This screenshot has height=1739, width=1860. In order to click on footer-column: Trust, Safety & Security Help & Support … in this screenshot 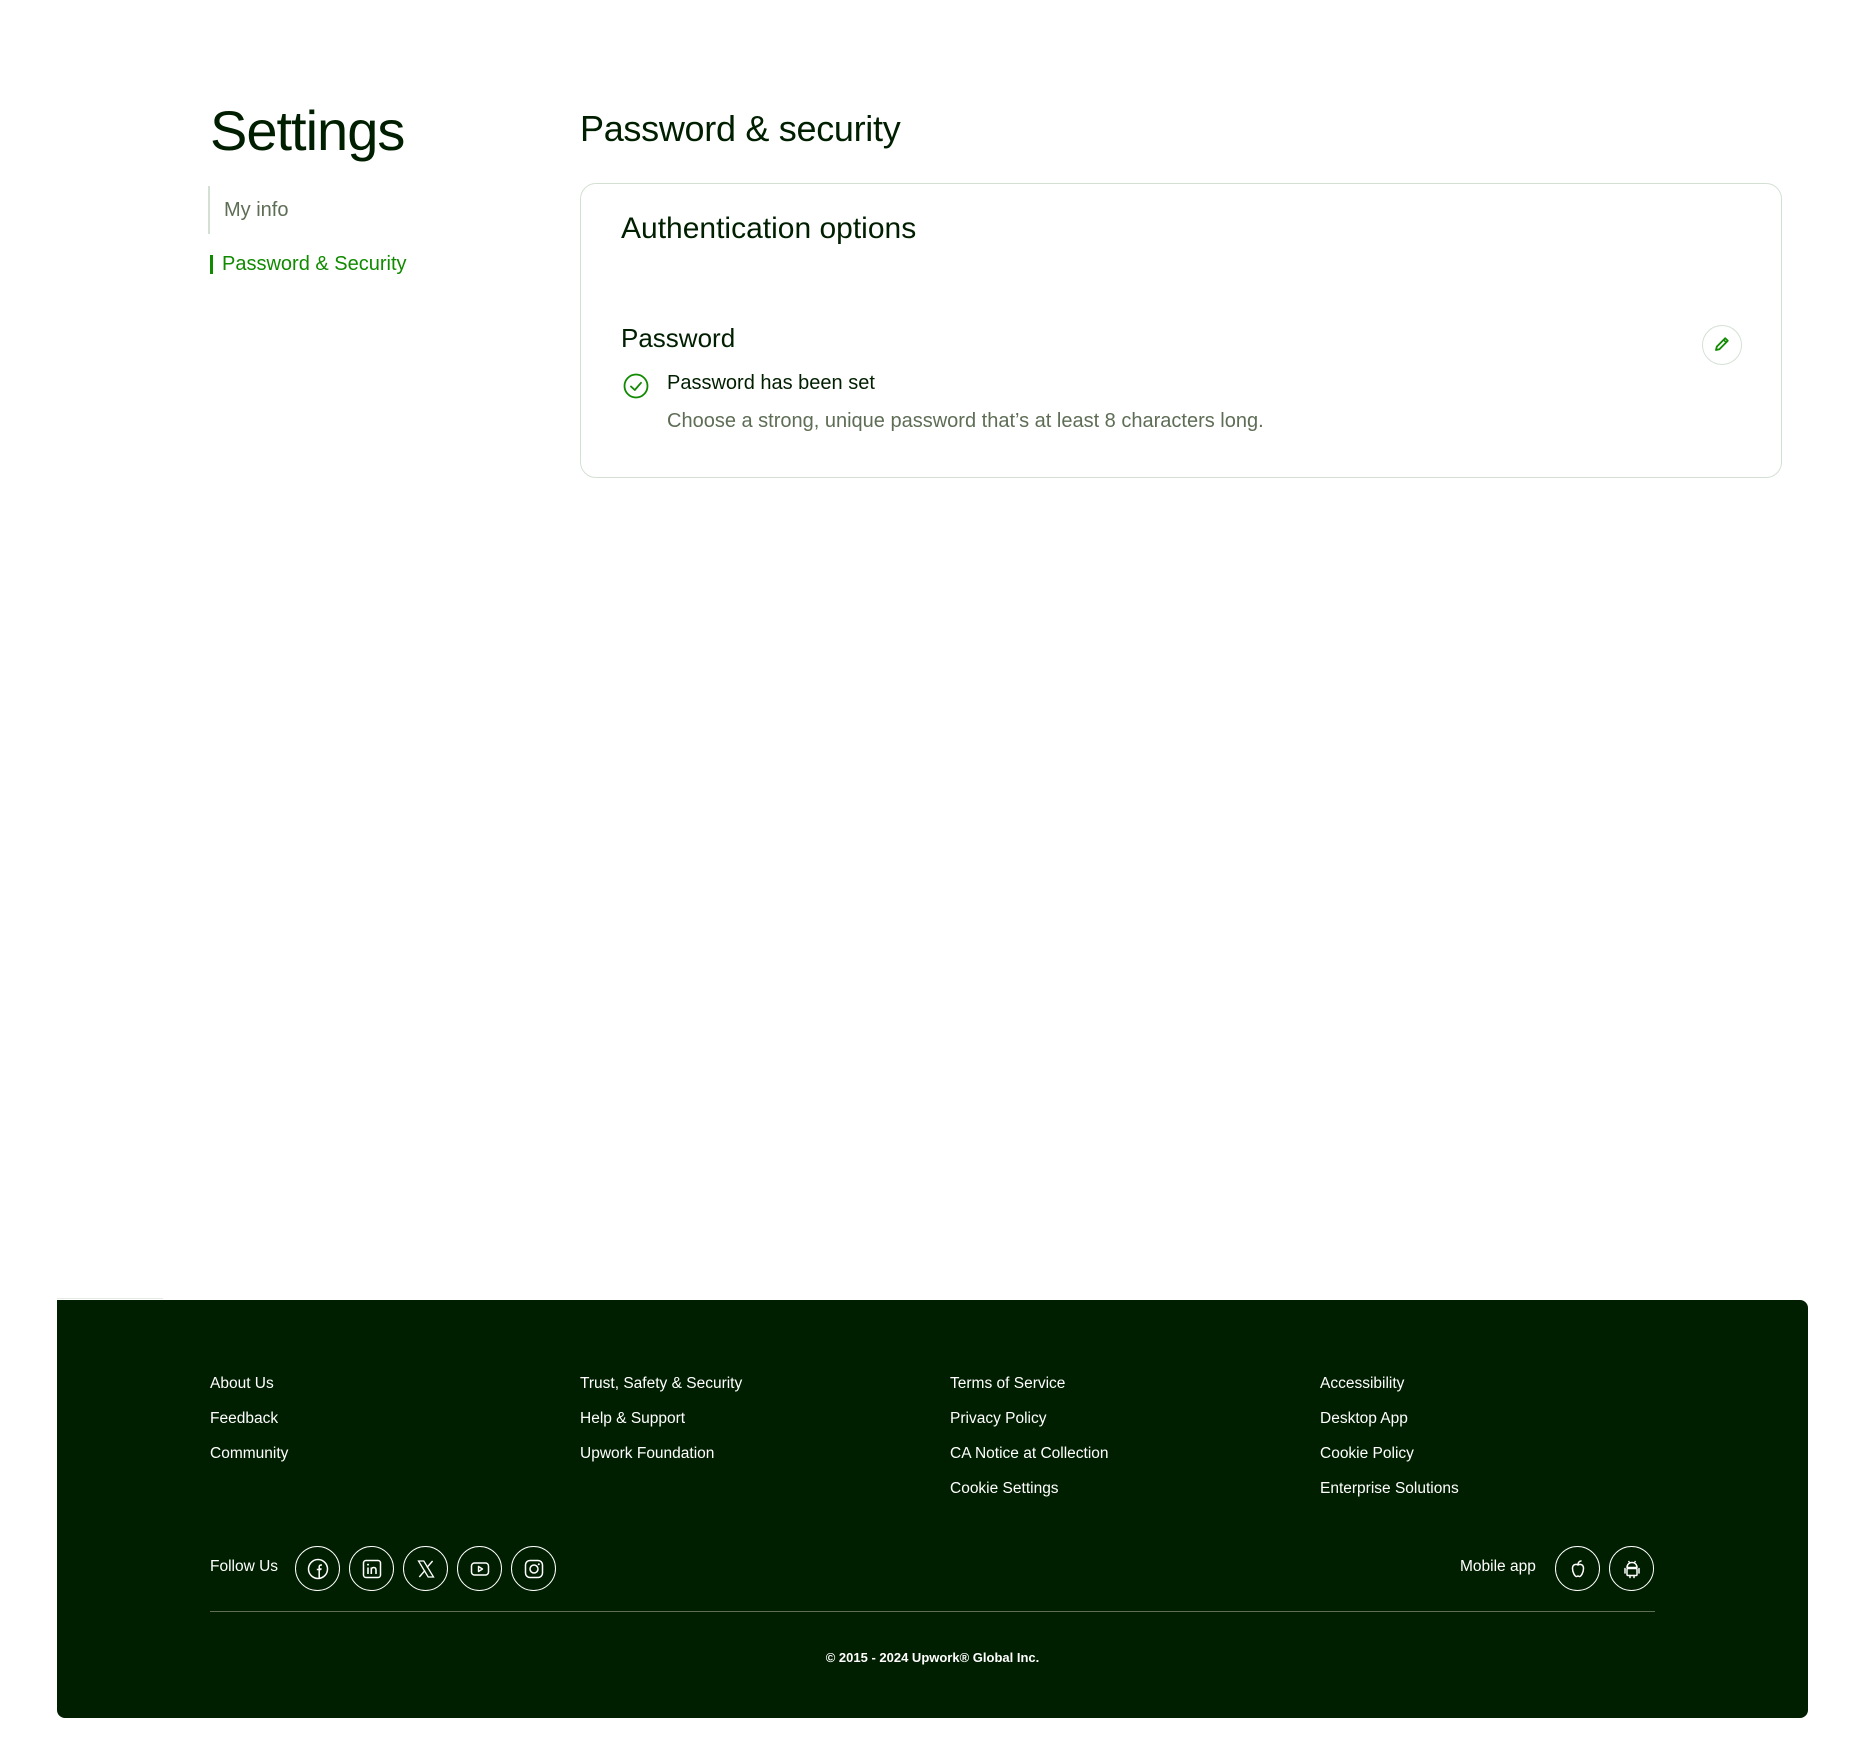, I will do `click(765, 1444)`.